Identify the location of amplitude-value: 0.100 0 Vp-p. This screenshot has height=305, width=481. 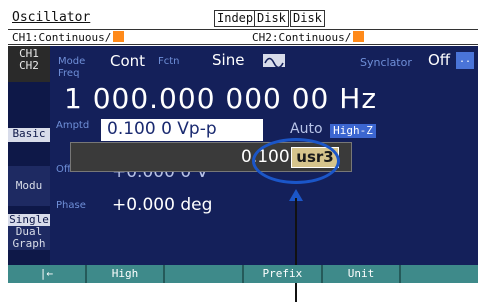
(162, 129).